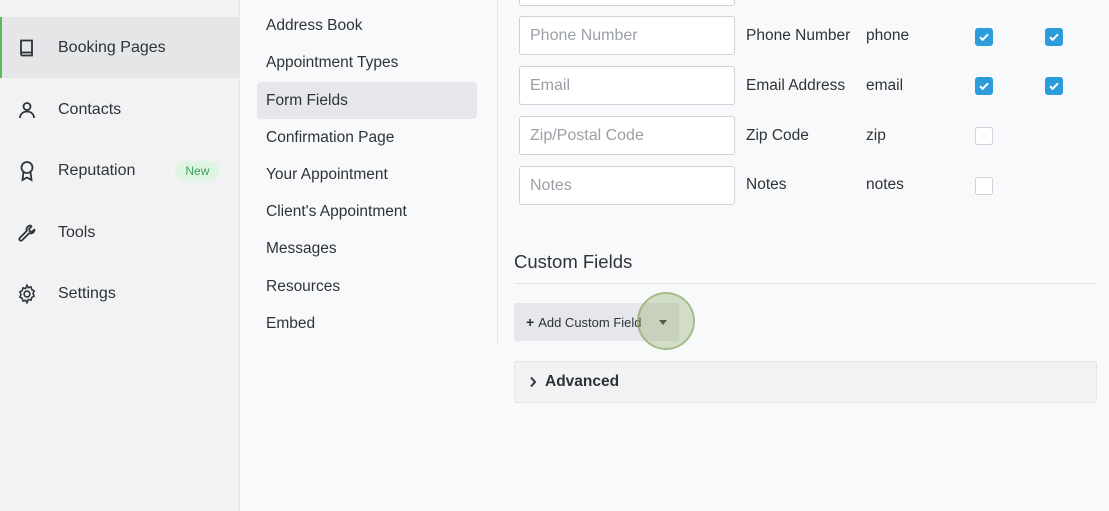 The width and height of the screenshot is (1109, 511). I want to click on field-key-phone: phone, so click(888, 35).